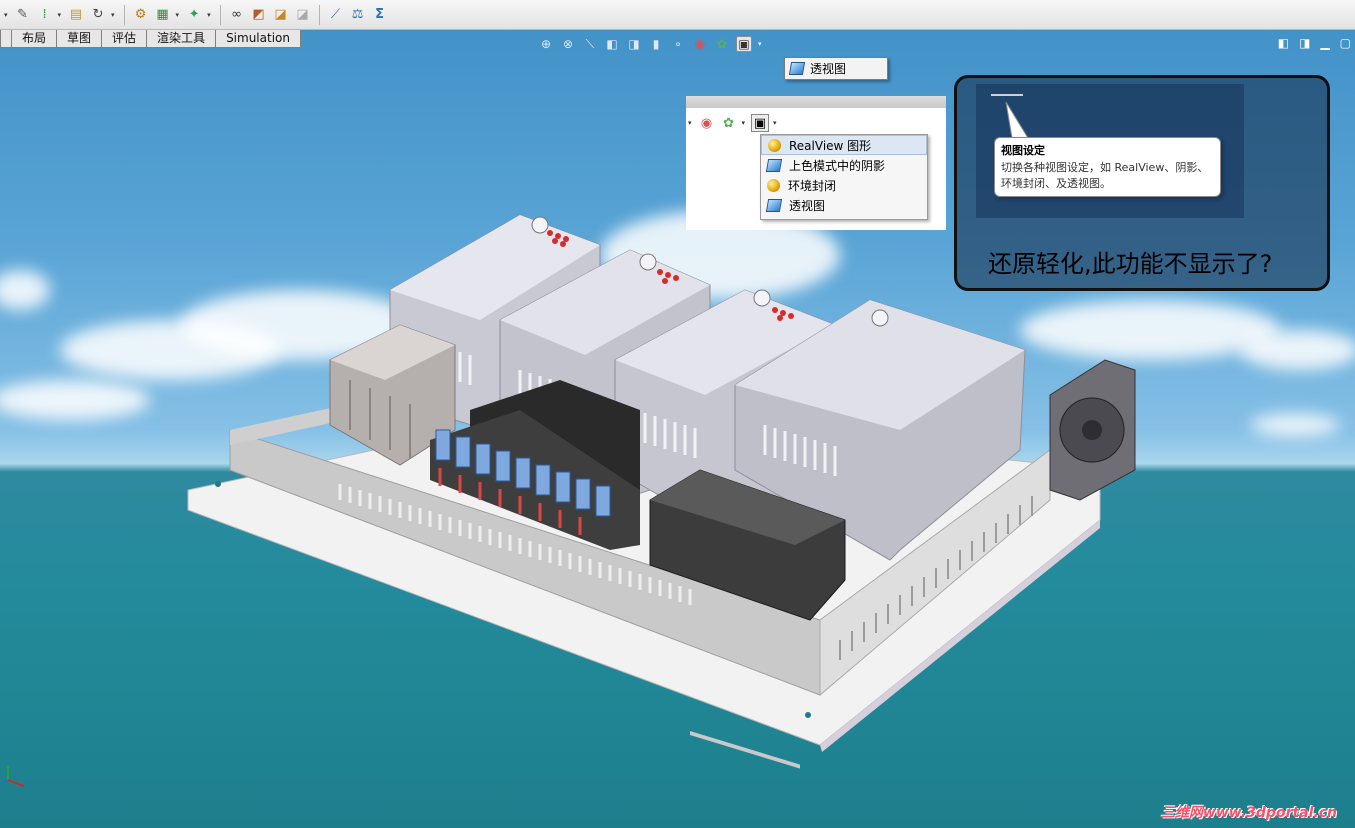 The height and width of the screenshot is (828, 1355). I want to click on menu-item-ambient-occlusion: 环境封闭, so click(844, 185).